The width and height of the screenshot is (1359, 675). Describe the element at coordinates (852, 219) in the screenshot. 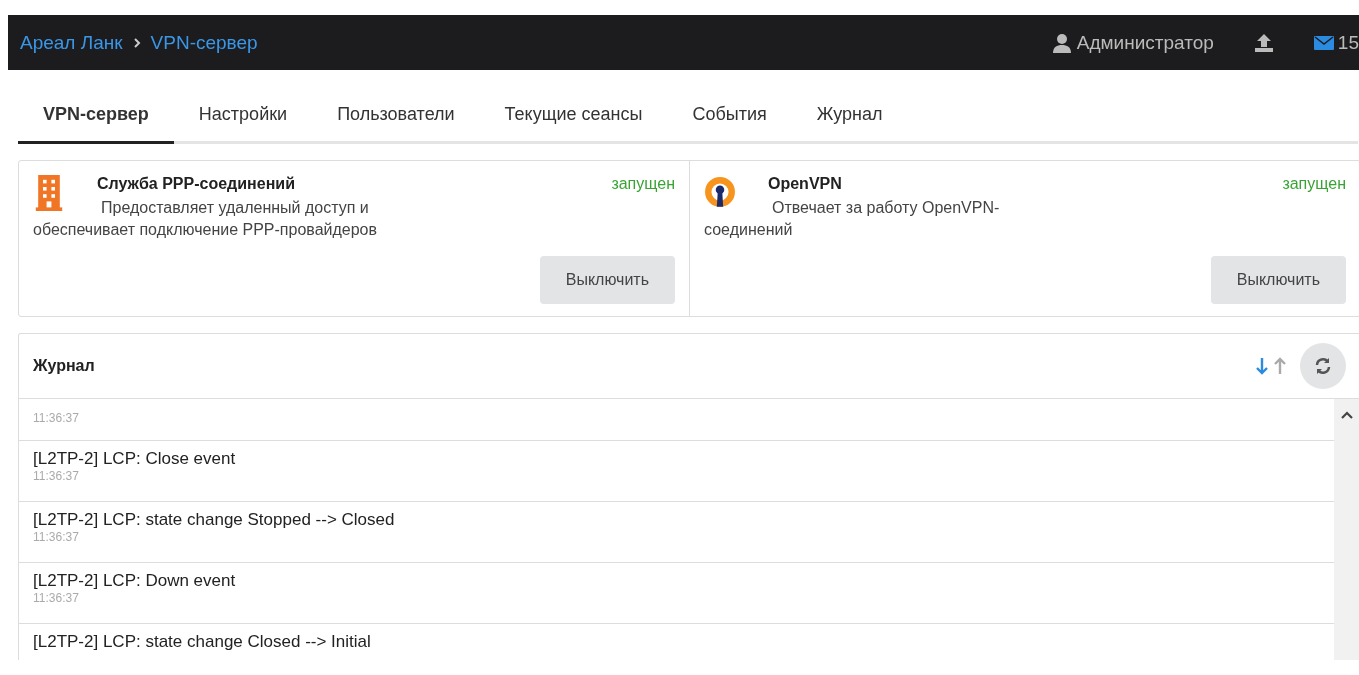

I see `service-description: Отвечает за работу OpenVPN-соединений` at that location.